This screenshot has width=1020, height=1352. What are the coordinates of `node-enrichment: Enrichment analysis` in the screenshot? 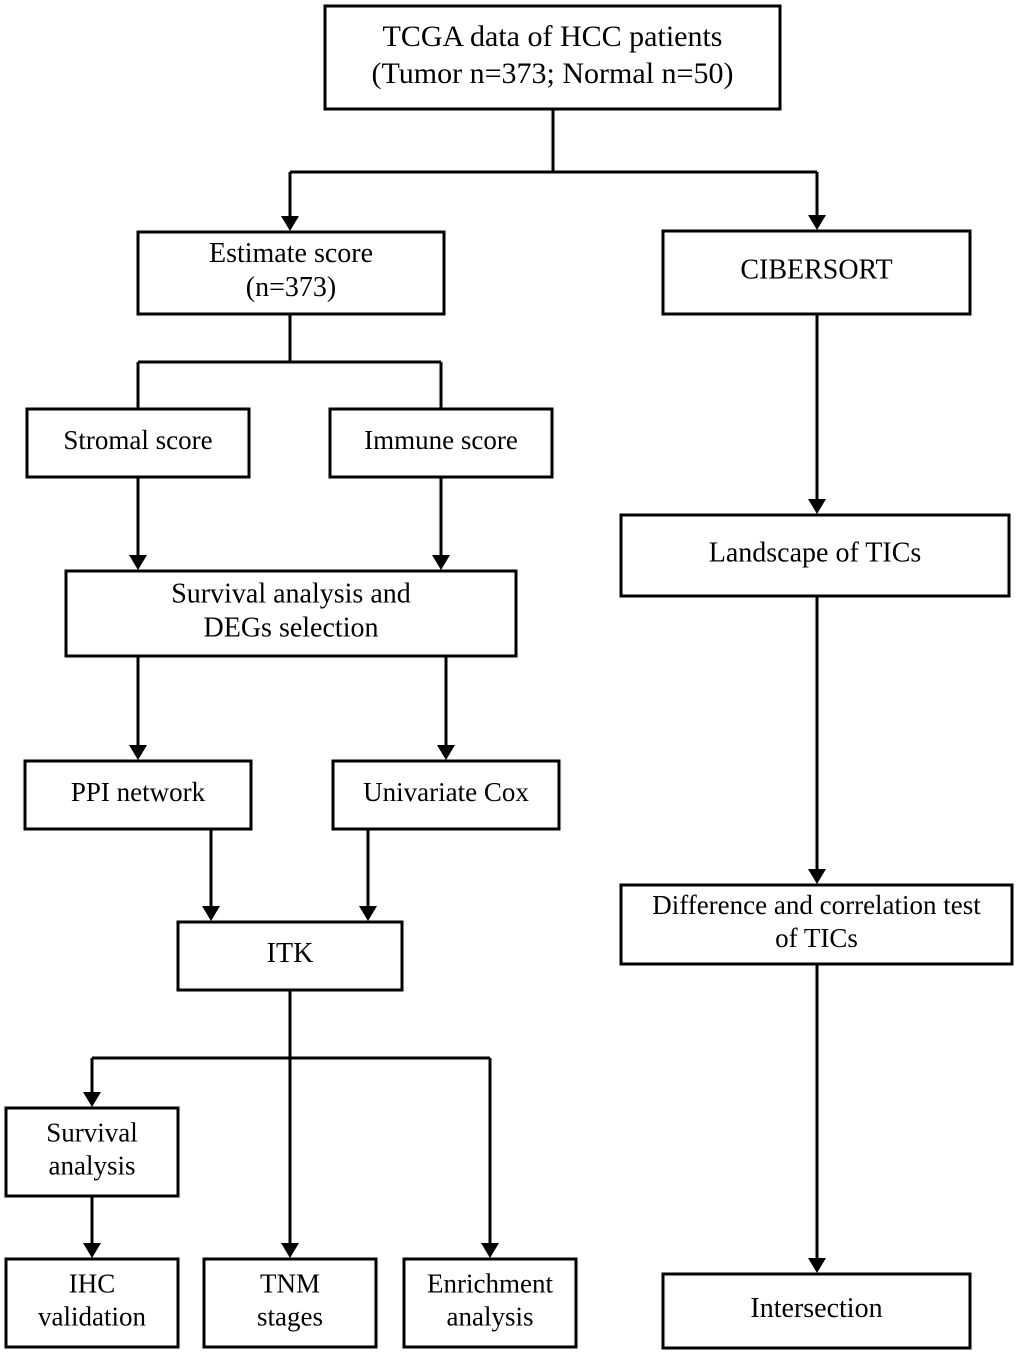 It's located at (490, 1303).